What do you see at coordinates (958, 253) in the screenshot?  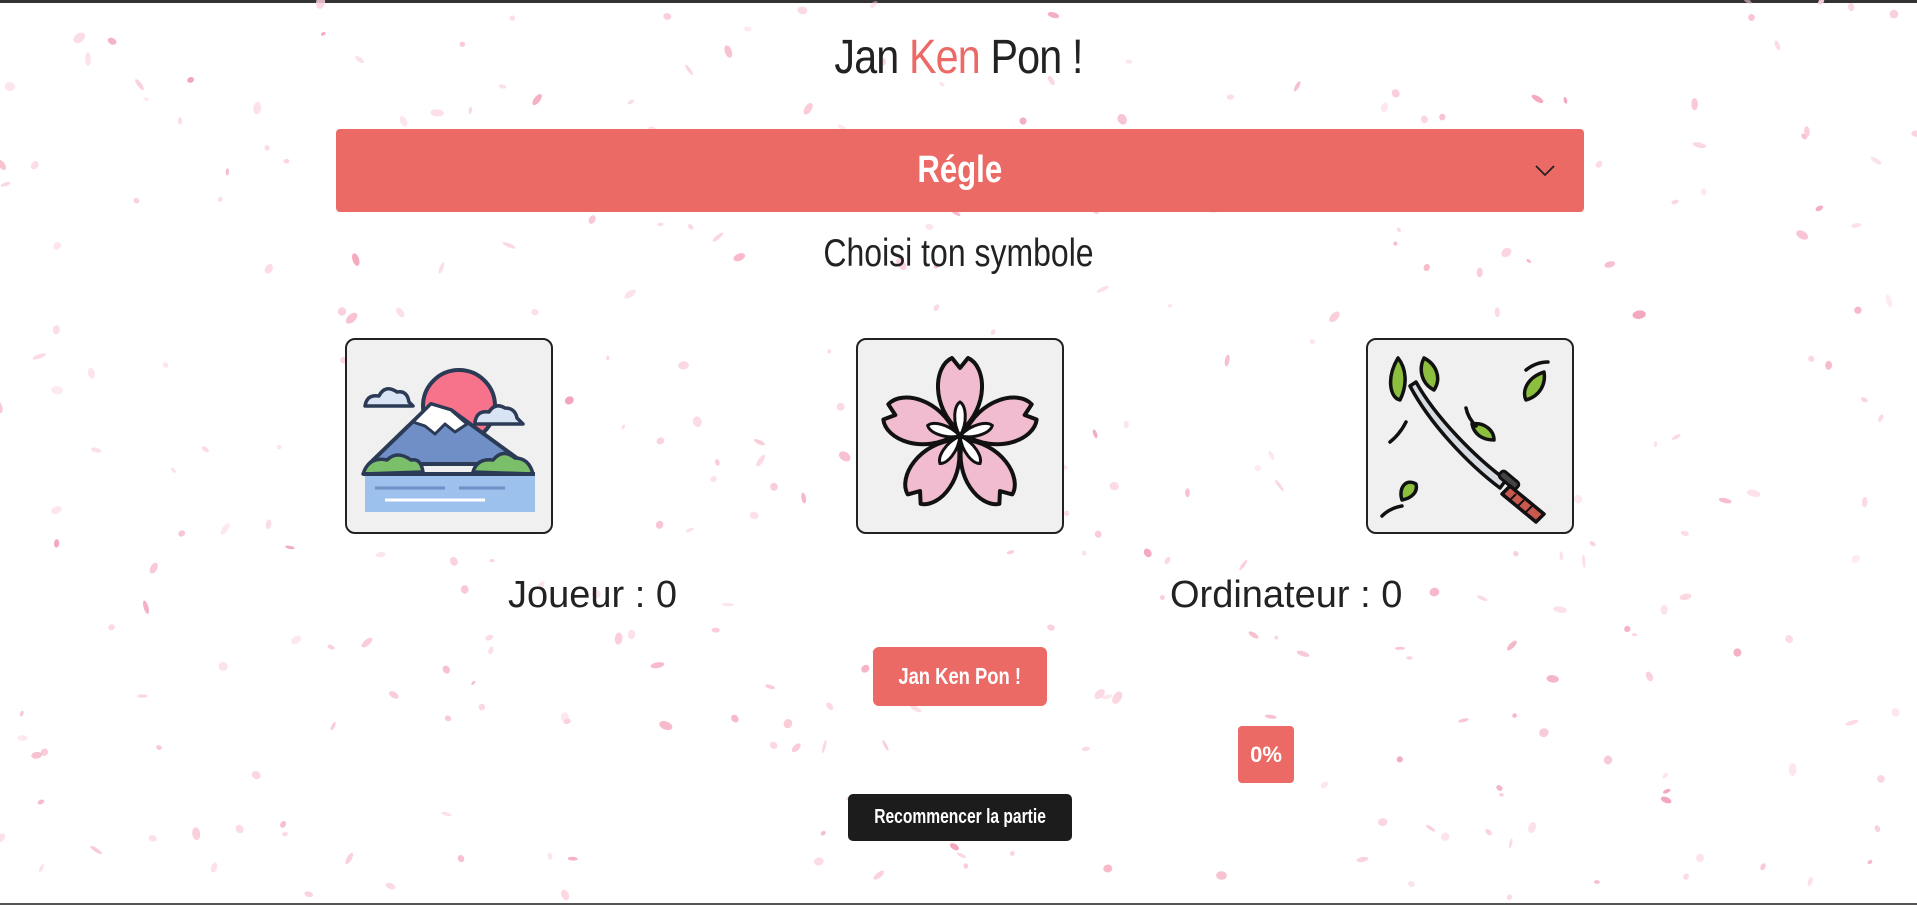 I see `choose-symbol-heading: Choisi ton symbole` at bounding box center [958, 253].